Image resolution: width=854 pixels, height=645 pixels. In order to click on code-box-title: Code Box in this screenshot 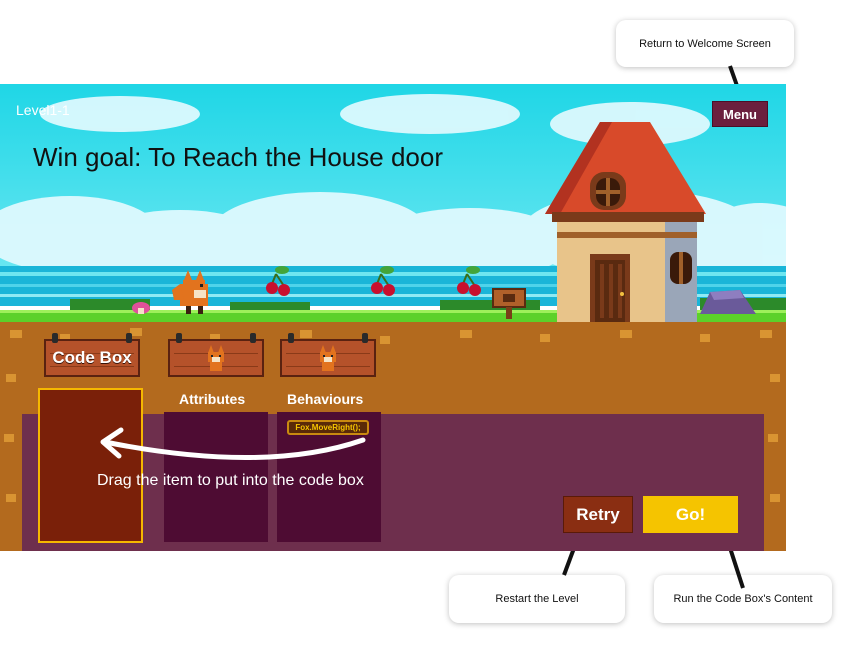, I will do `click(92, 357)`.